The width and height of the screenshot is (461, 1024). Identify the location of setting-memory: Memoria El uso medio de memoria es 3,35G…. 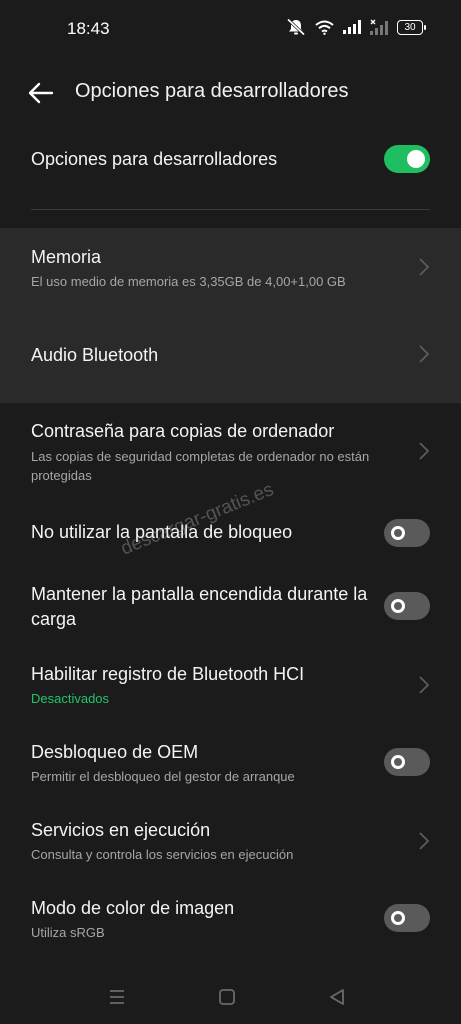
(230, 272).